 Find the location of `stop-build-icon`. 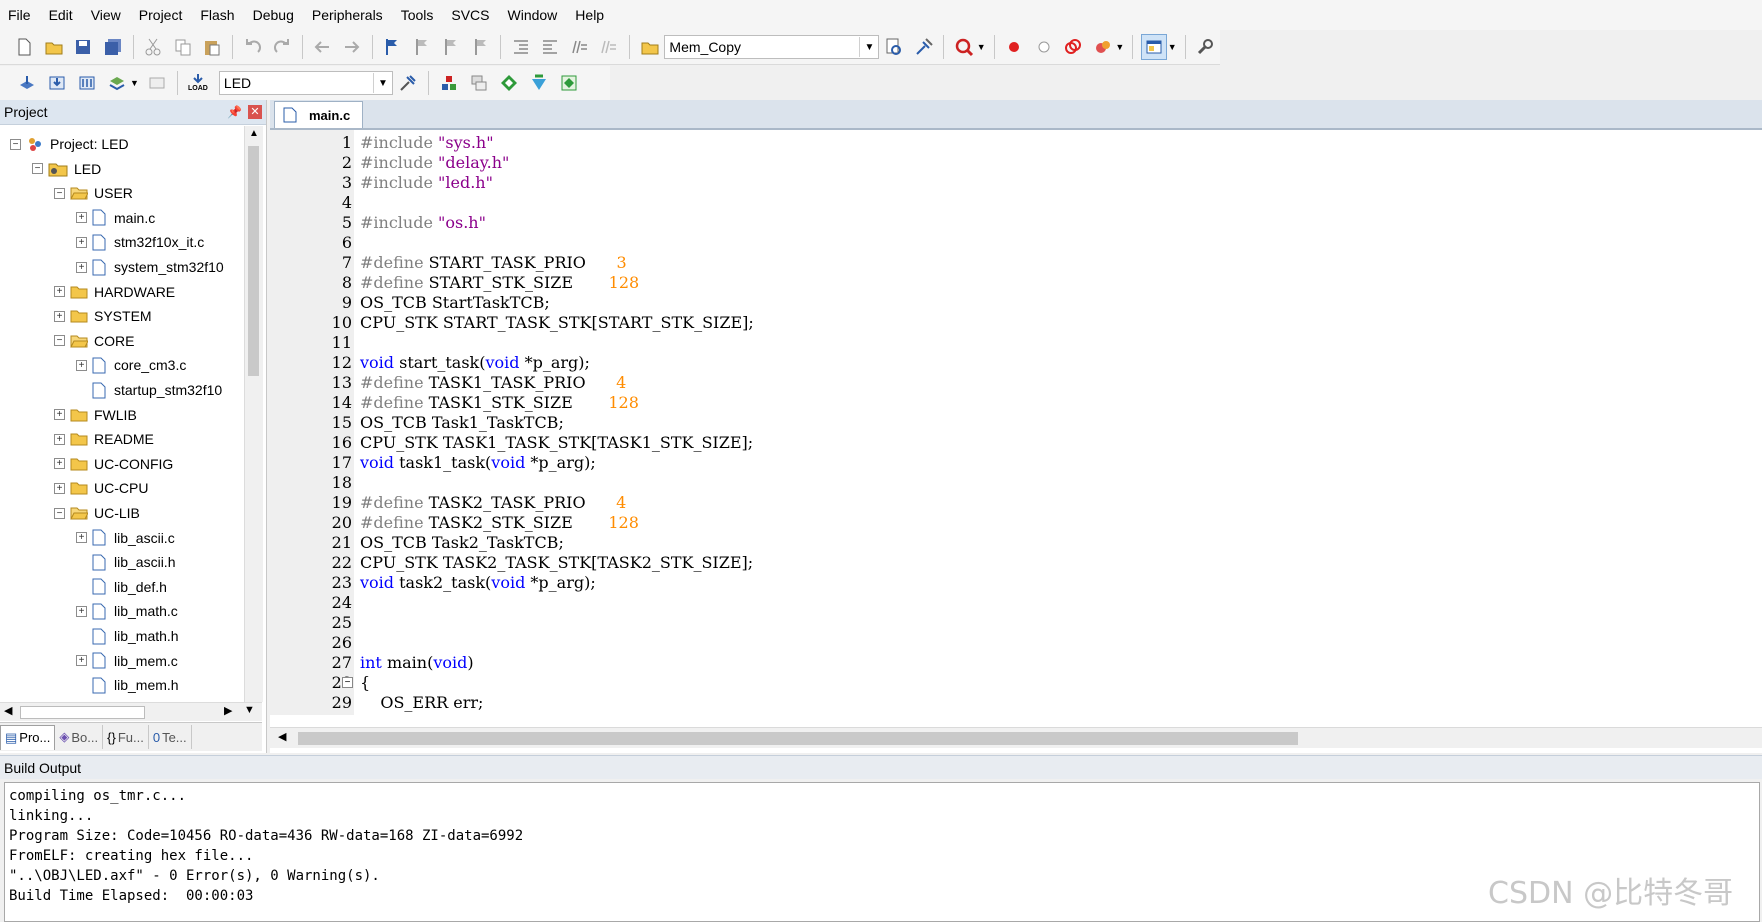

stop-build-icon is located at coordinates (157, 83).